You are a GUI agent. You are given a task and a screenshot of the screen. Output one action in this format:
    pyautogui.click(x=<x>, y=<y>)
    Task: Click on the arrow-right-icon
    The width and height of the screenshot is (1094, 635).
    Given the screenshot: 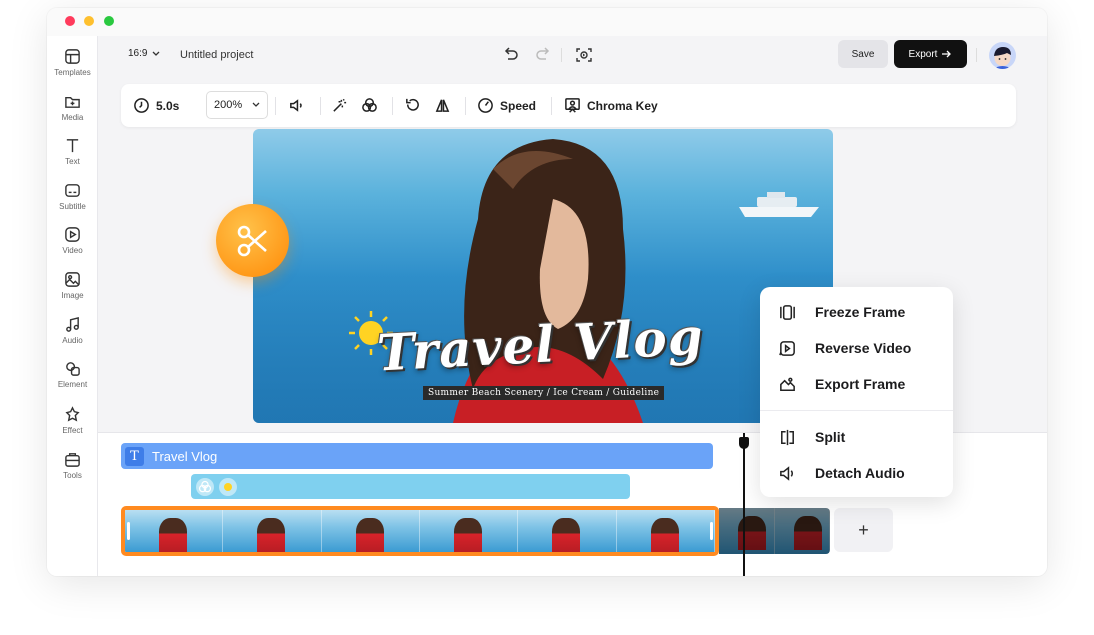 What is the action you would take?
    pyautogui.click(x=947, y=54)
    